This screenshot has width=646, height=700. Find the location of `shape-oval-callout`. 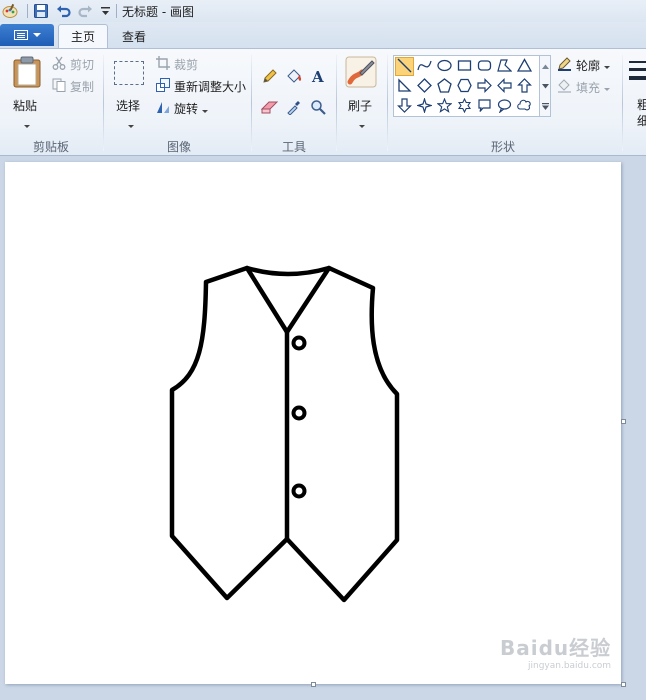

shape-oval-callout is located at coordinates (504, 106).